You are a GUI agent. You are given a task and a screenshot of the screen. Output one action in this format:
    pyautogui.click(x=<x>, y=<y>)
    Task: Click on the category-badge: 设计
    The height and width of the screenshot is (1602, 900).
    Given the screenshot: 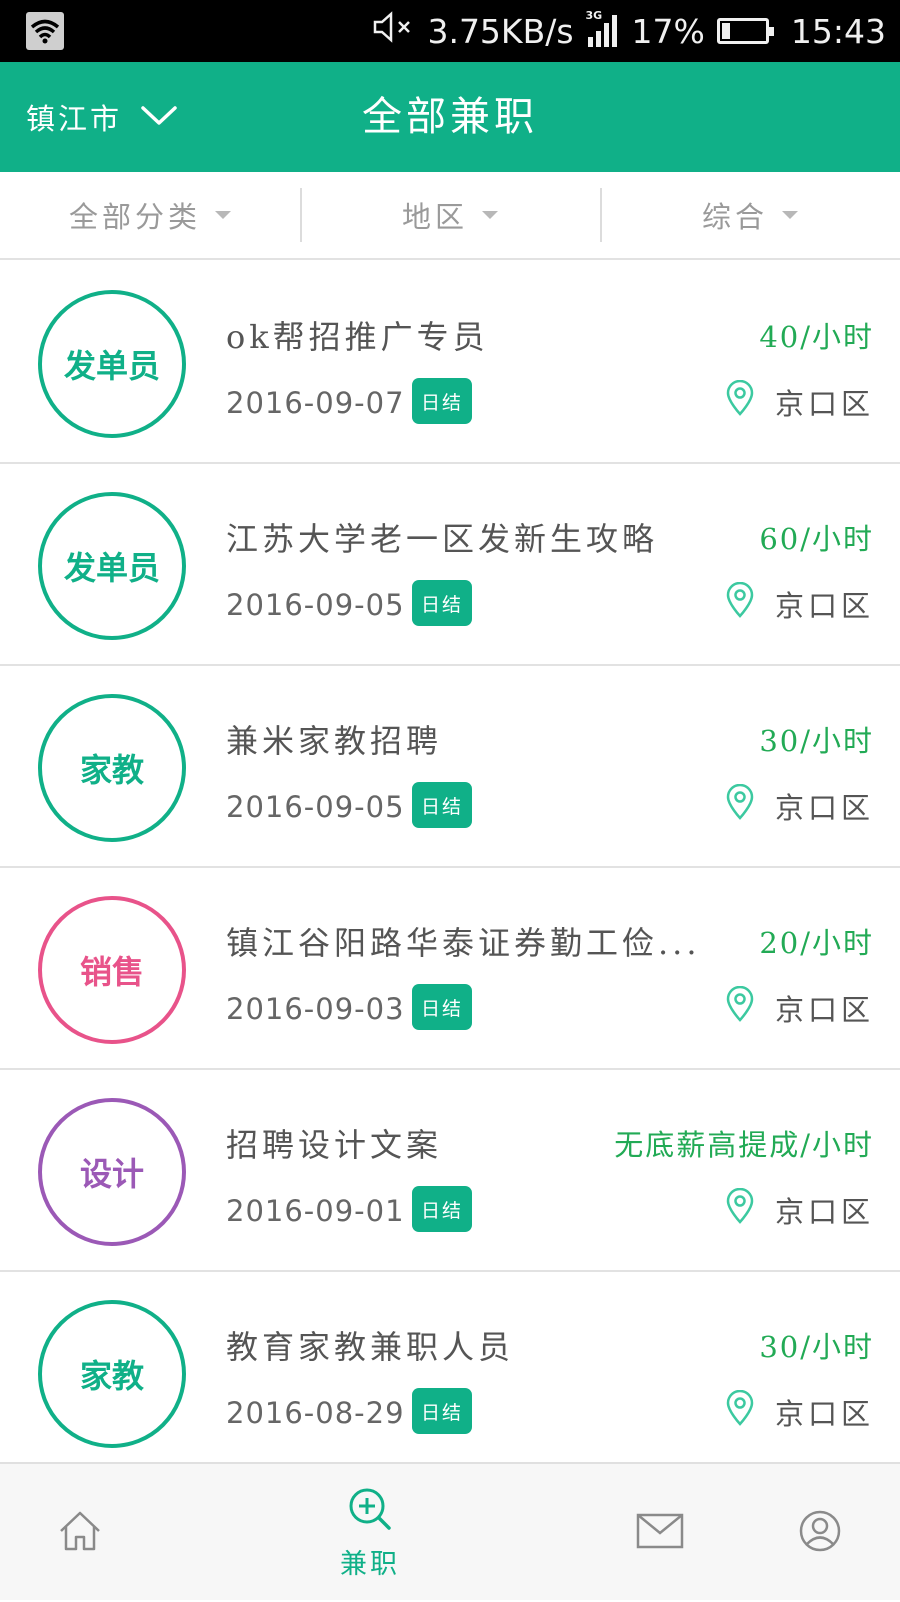 What is the action you would take?
    pyautogui.click(x=112, y=1172)
    